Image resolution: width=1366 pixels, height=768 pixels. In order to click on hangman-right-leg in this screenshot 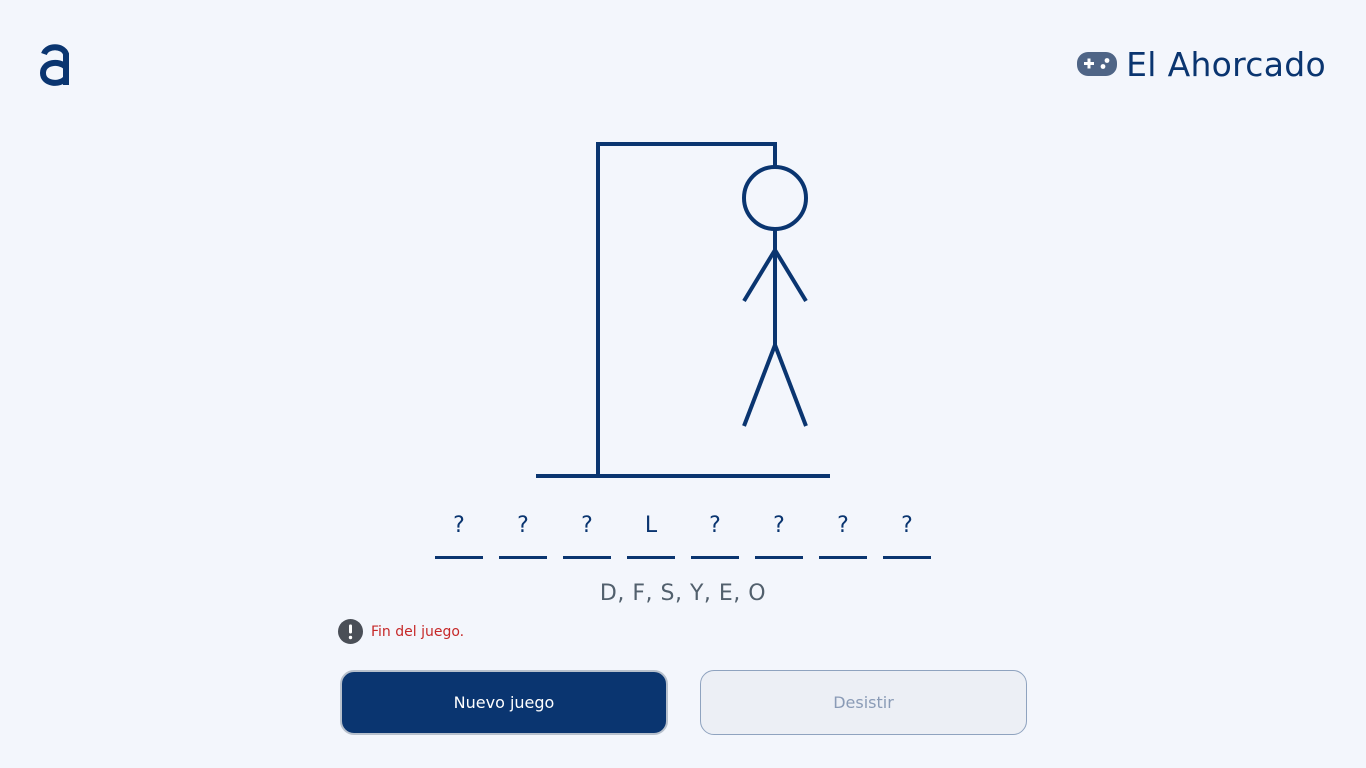, I will do `click(790, 385)`.